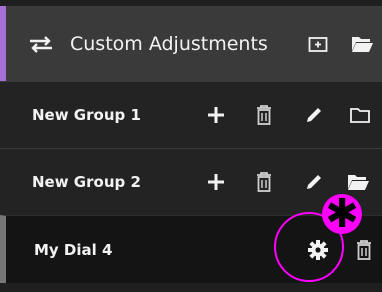  Describe the element at coordinates (318, 44) in the screenshot. I see `add-folder-icon` at that location.